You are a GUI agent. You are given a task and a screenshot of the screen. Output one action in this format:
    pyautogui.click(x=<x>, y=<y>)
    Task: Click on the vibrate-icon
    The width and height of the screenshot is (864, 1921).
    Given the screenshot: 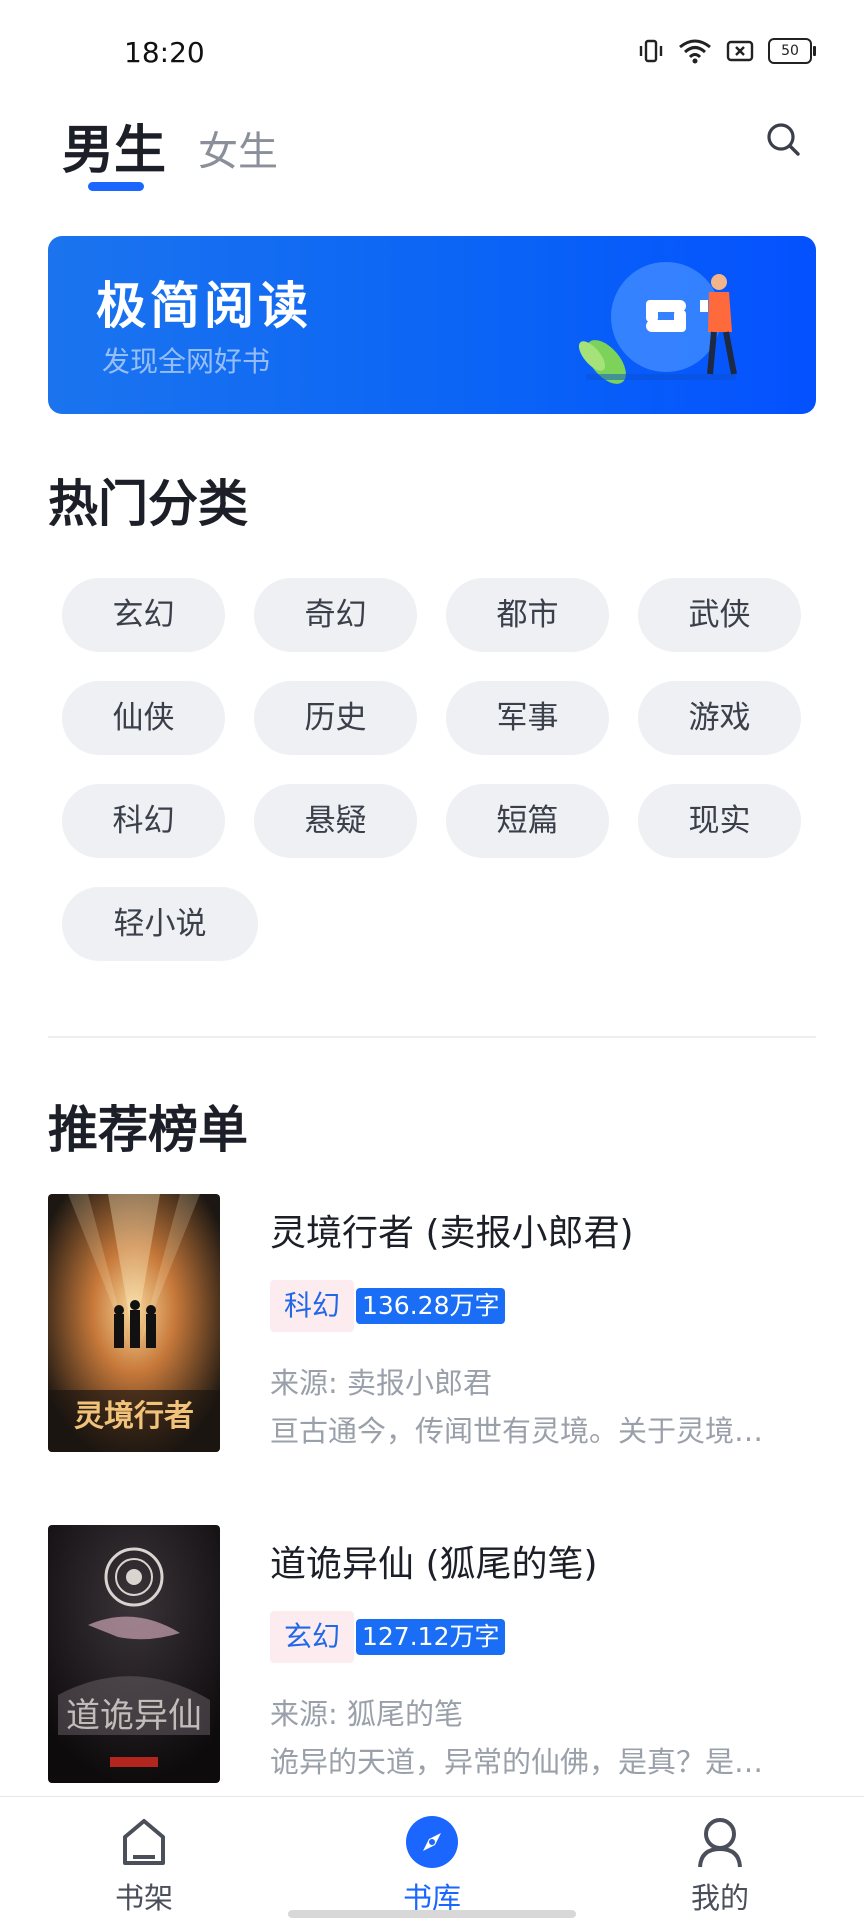 What is the action you would take?
    pyautogui.click(x=651, y=51)
    